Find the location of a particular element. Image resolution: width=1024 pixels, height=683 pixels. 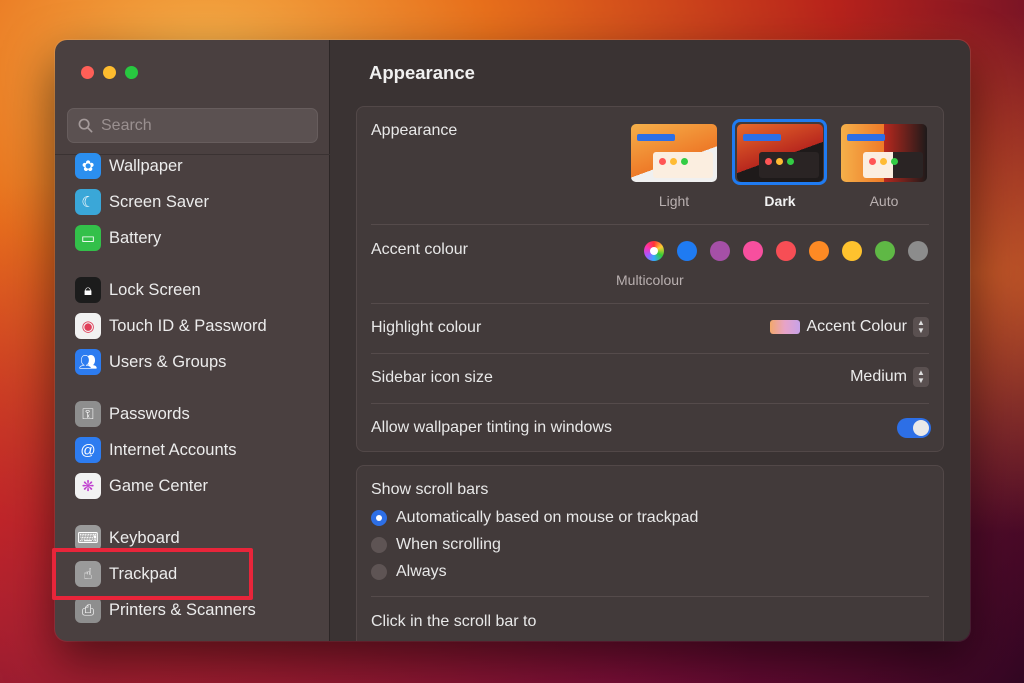

trackpad-highlight-annotation is located at coordinates (152, 574).